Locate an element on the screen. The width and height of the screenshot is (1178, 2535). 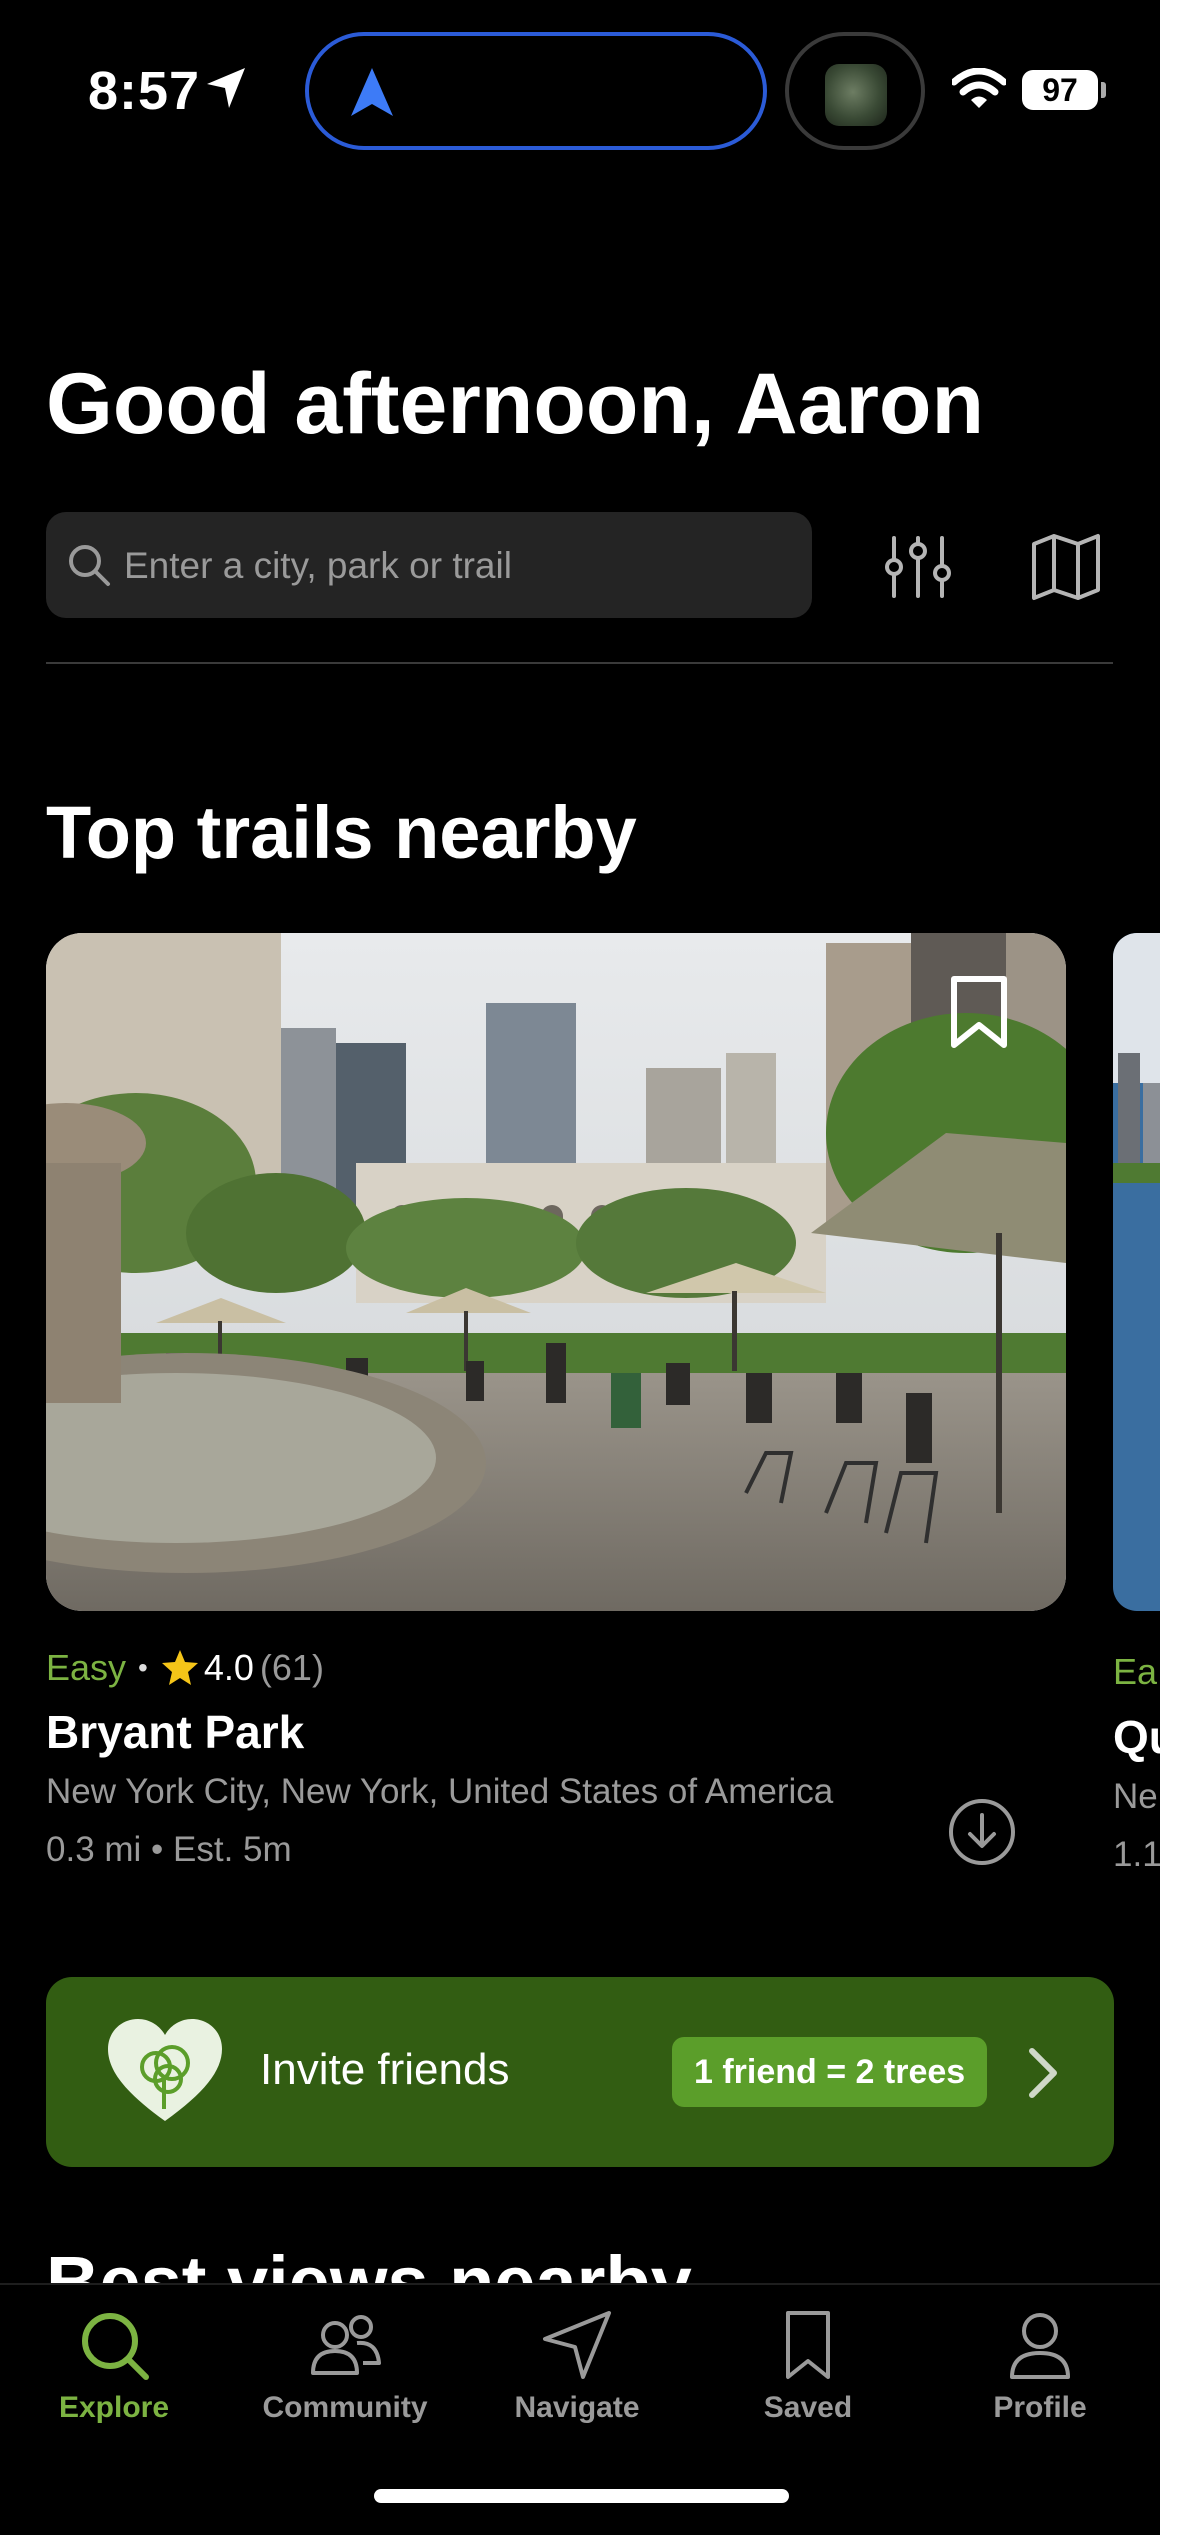
filter-sliders-icon is located at coordinates (918, 566).